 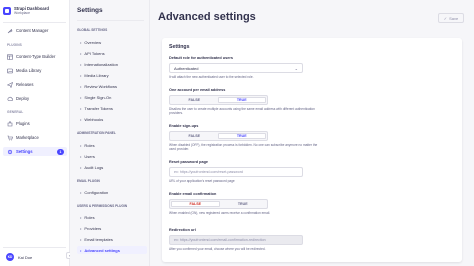 What do you see at coordinates (102, 250) in the screenshot?
I see `subnav-item-label: Advanced settings` at bounding box center [102, 250].